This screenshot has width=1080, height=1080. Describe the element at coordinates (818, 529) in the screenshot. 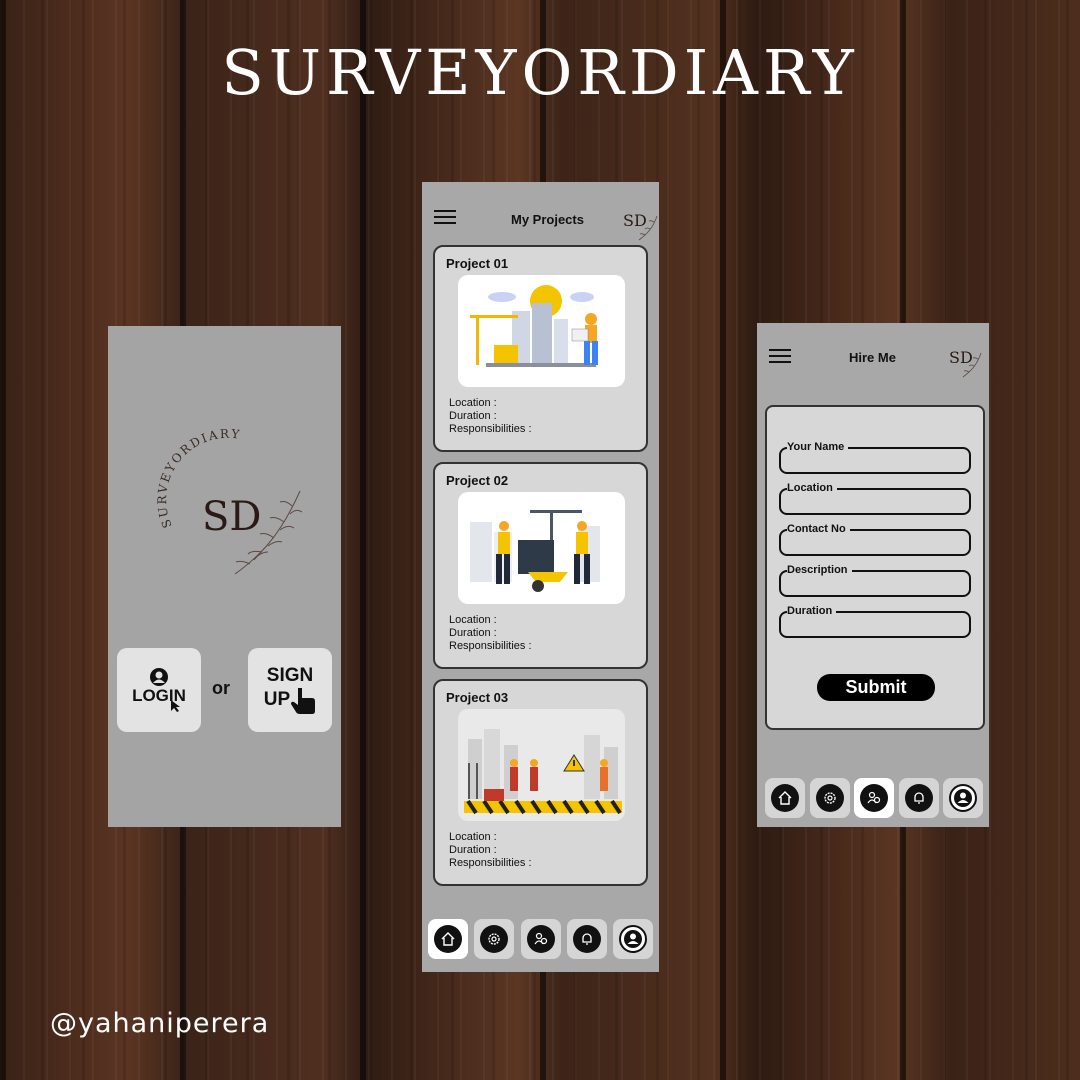

I see `contact-label: Contact No` at that location.